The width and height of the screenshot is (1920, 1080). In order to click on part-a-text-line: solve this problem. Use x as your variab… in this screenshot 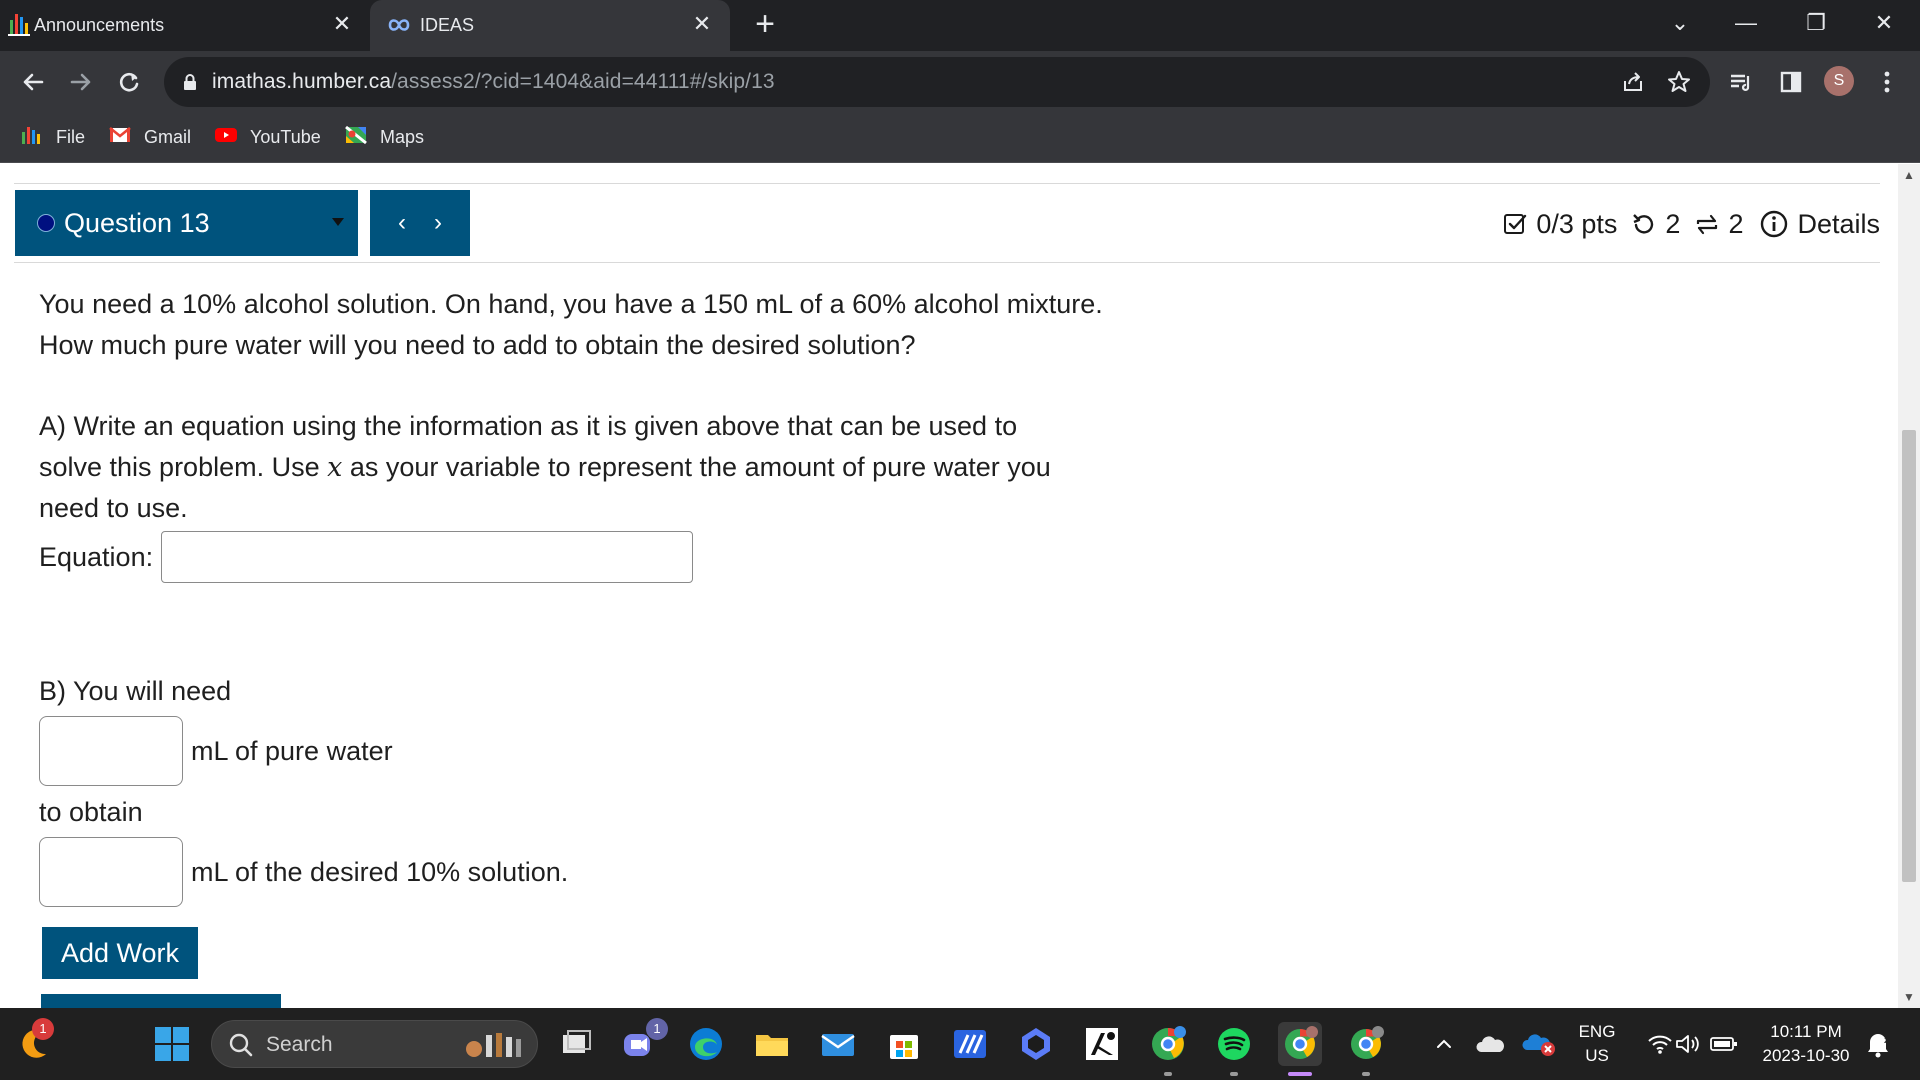, I will do `click(545, 467)`.